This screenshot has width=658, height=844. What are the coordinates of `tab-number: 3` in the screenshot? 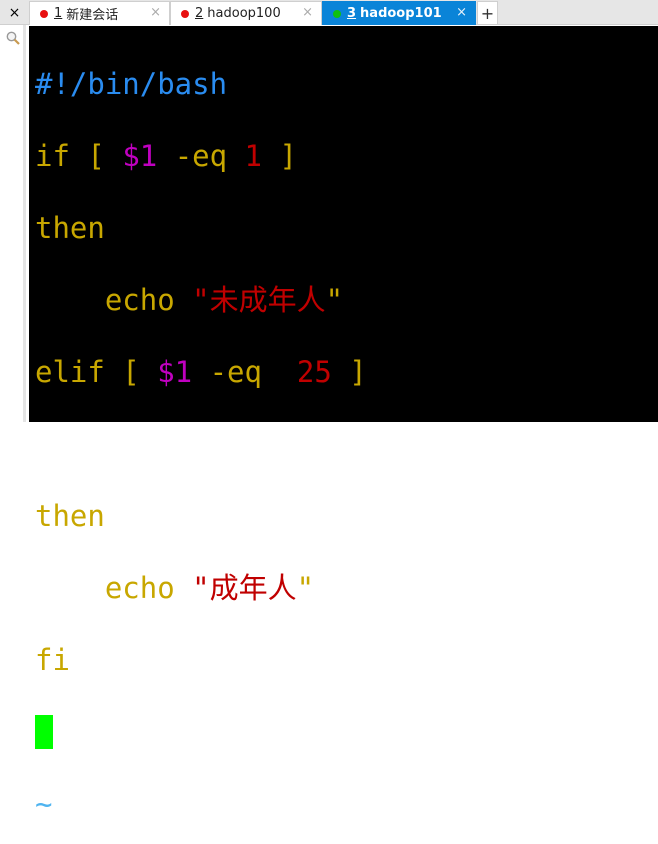 It's located at (352, 13).